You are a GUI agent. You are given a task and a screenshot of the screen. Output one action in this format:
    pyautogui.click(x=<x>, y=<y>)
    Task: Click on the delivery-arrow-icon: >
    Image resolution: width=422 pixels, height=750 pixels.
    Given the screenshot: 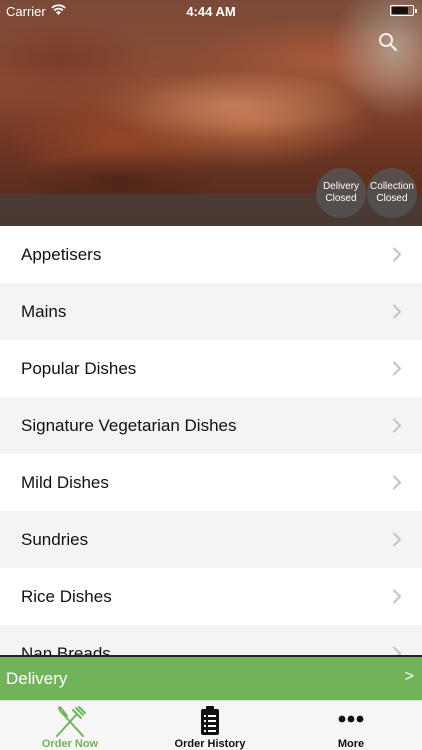 What is the action you would take?
    pyautogui.click(x=409, y=676)
    